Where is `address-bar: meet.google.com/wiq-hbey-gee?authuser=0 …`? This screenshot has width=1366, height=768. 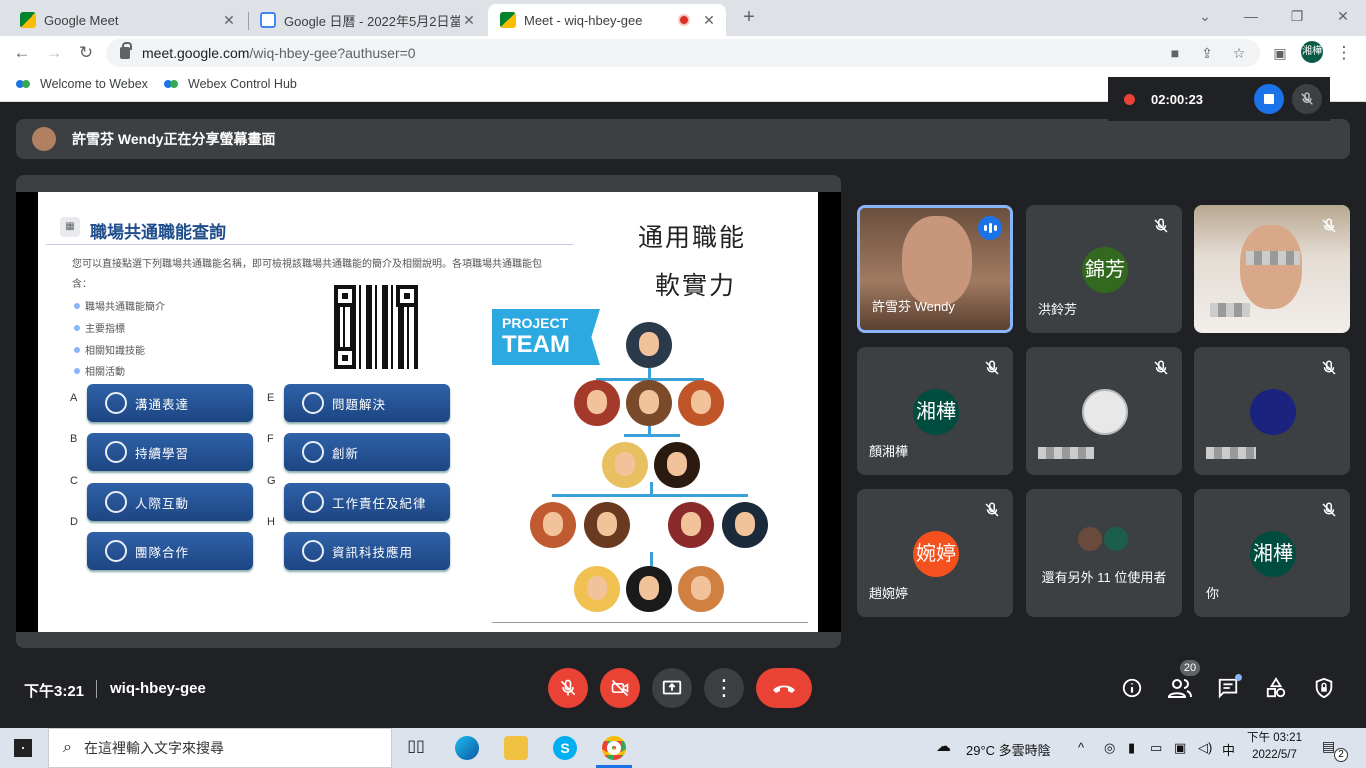
address-bar: meet.google.com/wiq-hbey-gee?authuser=0 … is located at coordinates (683, 53).